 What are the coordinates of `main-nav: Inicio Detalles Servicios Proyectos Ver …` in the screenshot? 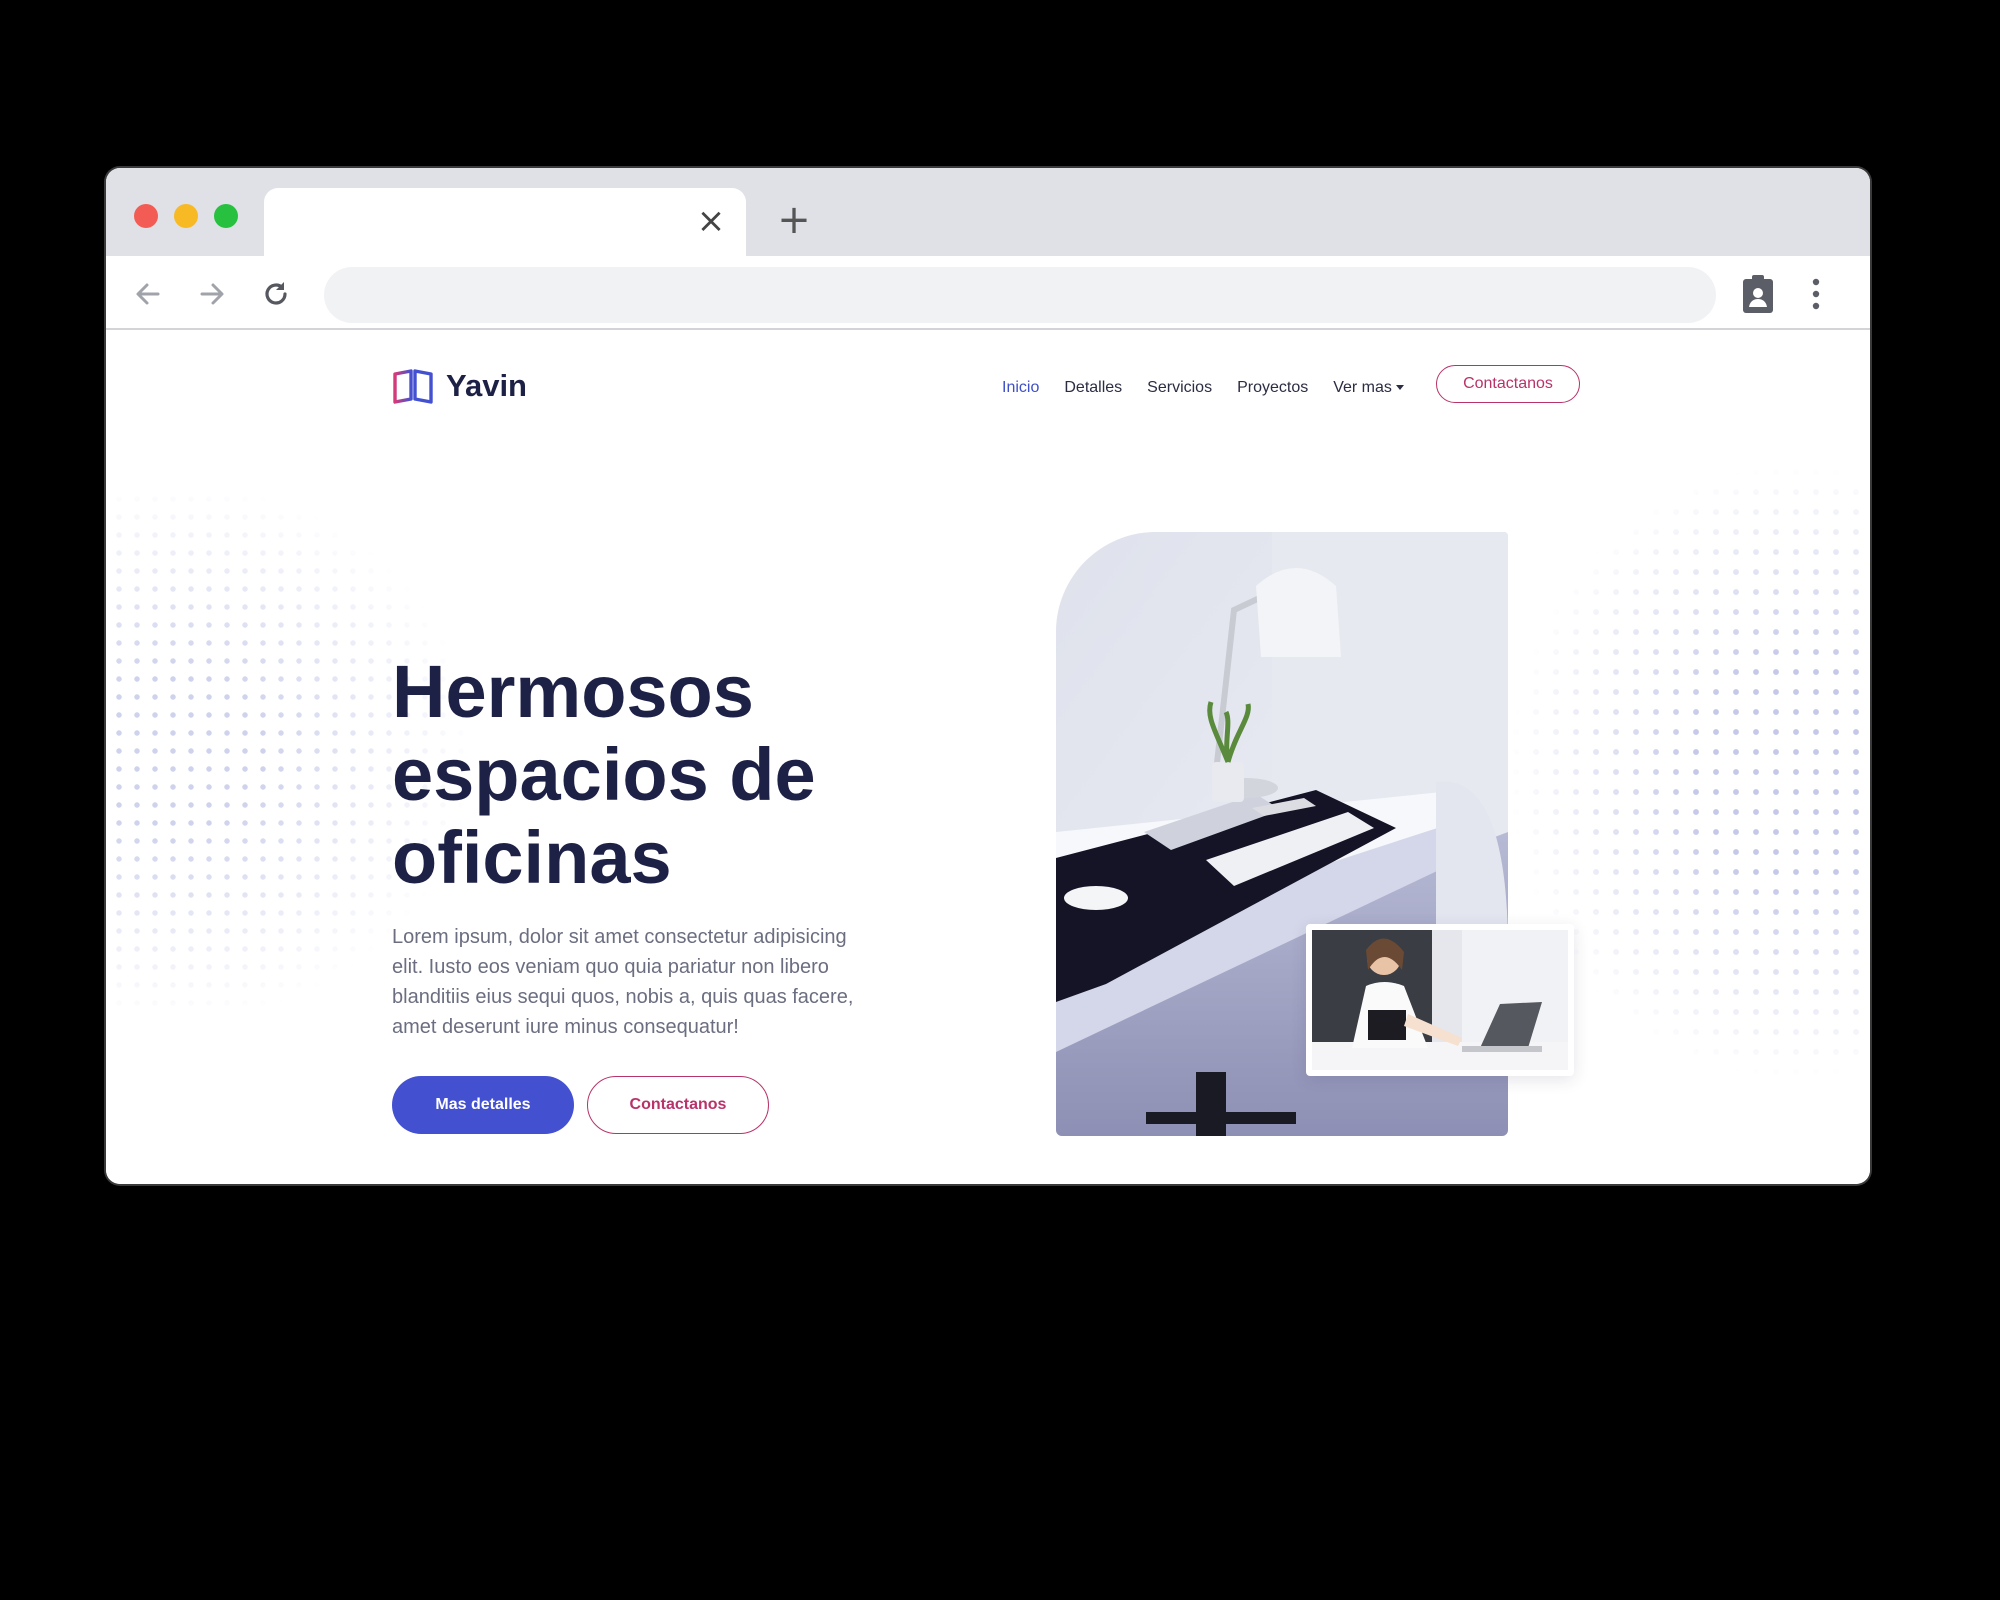 It's located at (1215, 388).